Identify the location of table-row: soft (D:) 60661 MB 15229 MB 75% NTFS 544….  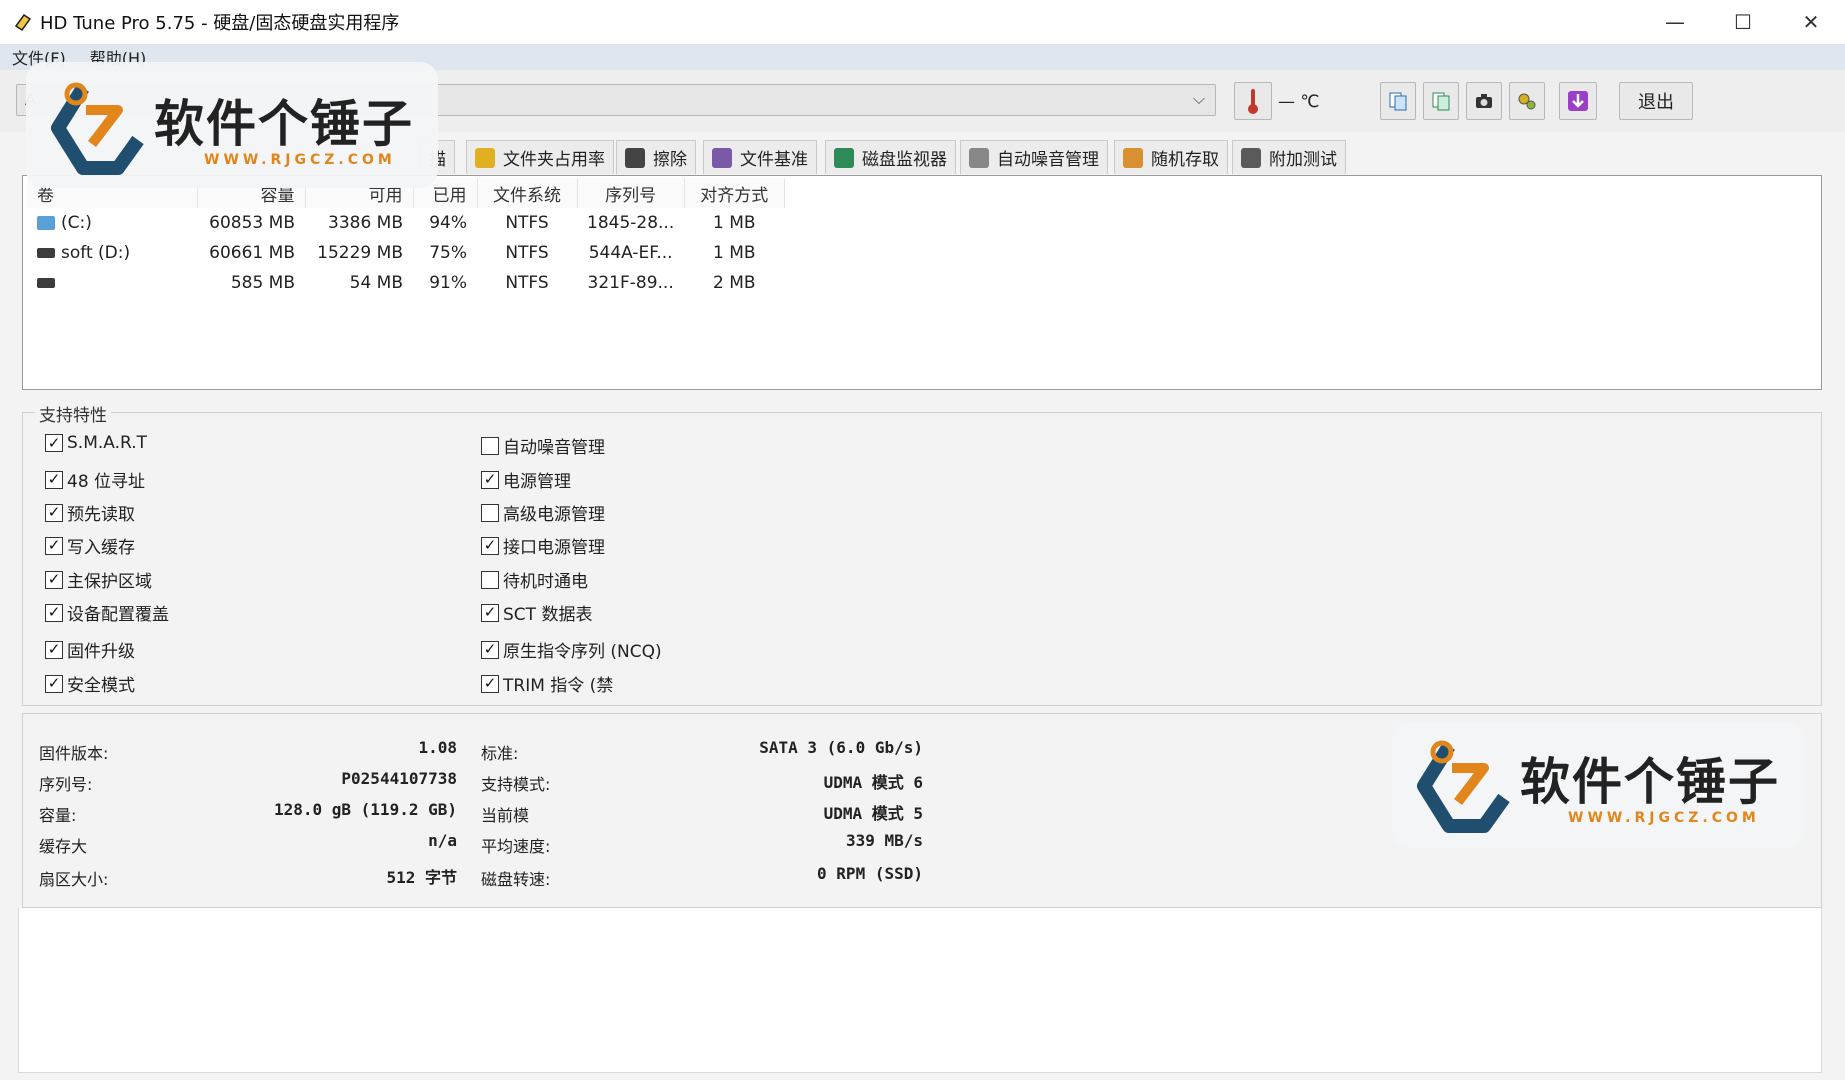
(405, 253).